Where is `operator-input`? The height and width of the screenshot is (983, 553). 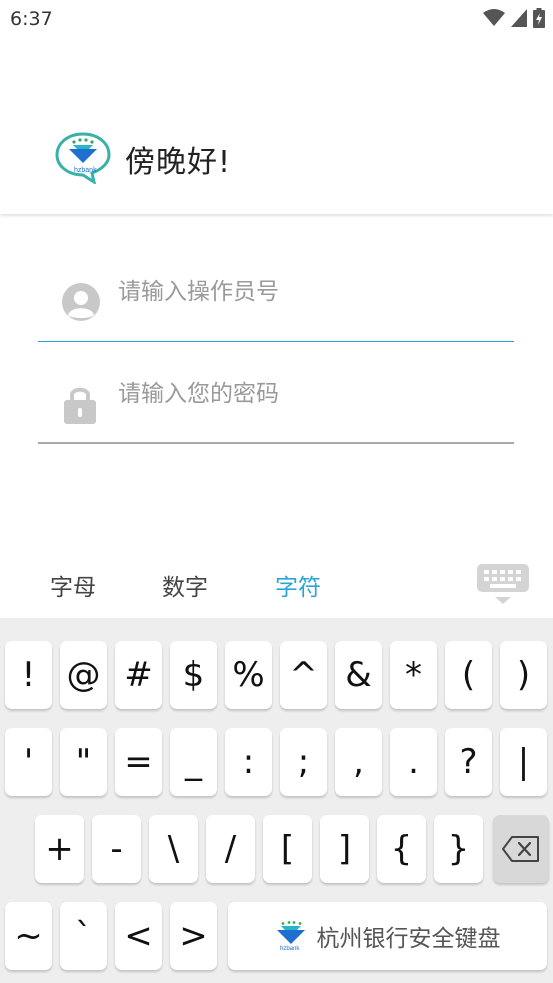
operator-input is located at coordinates (308, 292).